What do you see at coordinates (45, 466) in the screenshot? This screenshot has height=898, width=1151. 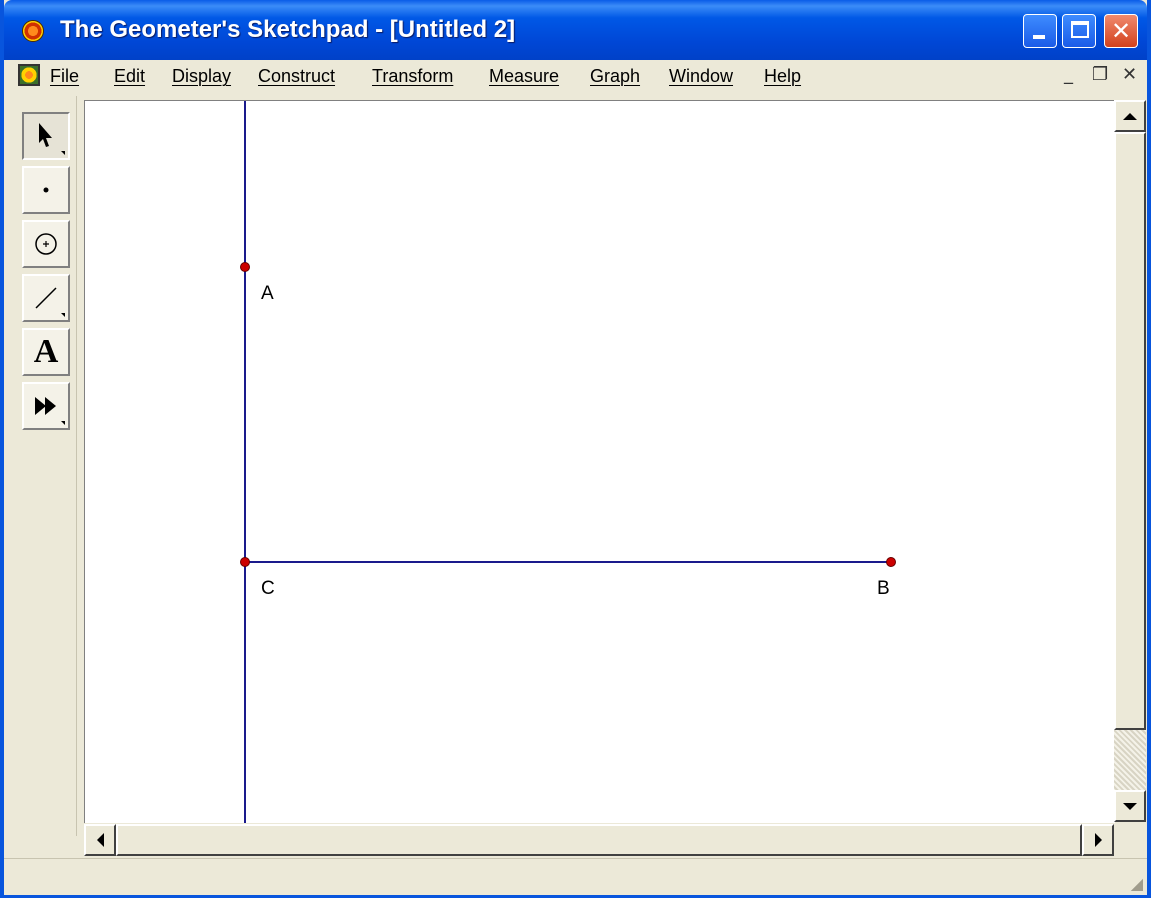 I see `toolbox: A` at bounding box center [45, 466].